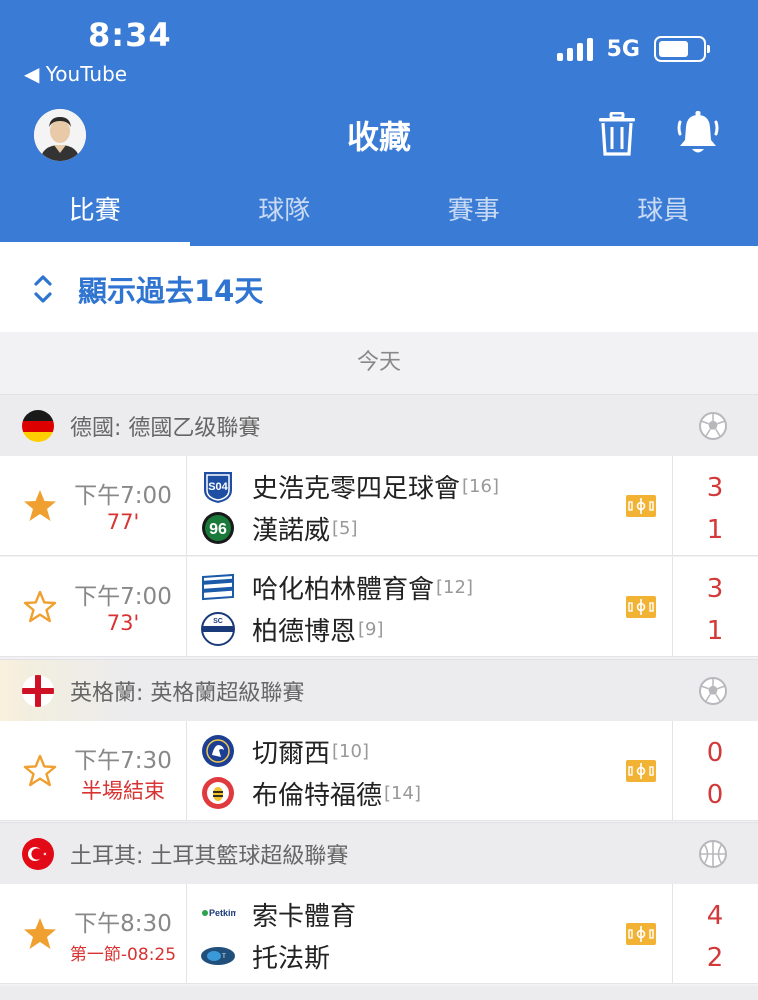 Image resolution: width=758 pixels, height=1000 pixels. I want to click on league-header-germany: 德國: 德國乙级聯賽, so click(379, 425).